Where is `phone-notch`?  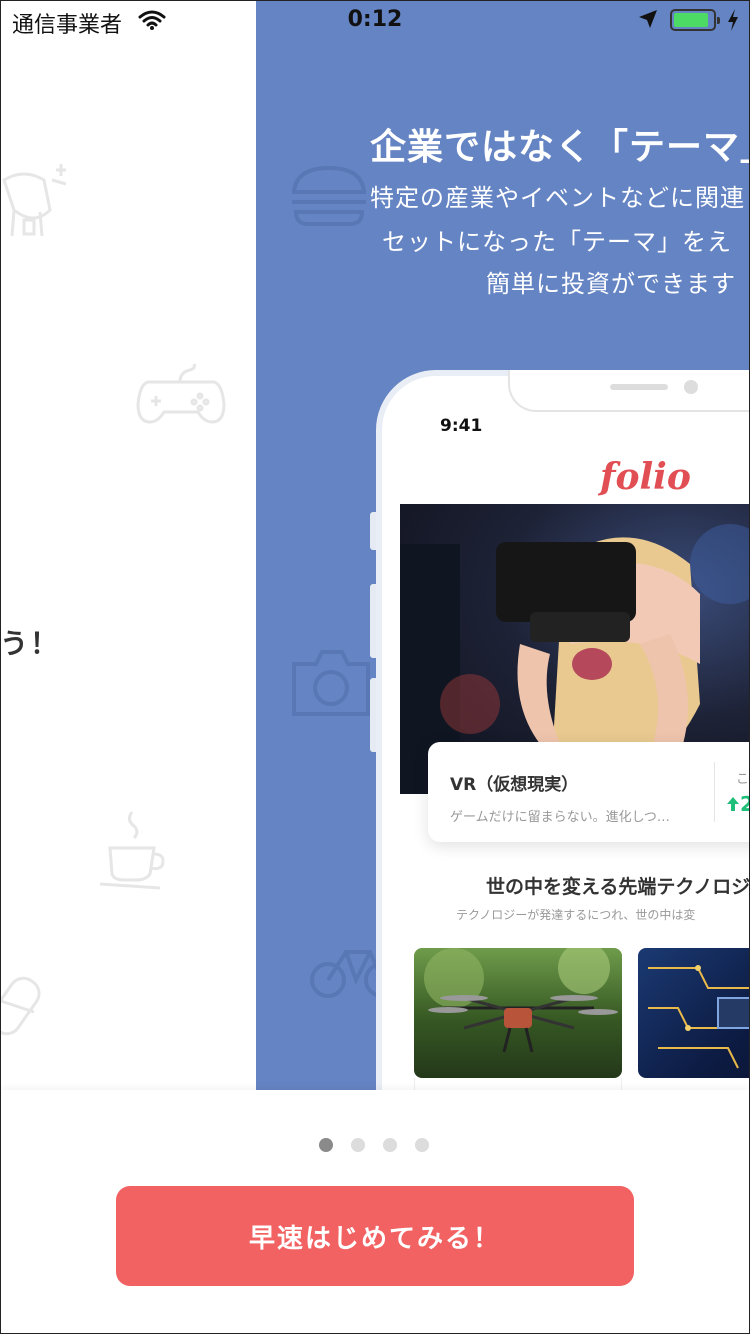 phone-notch is located at coordinates (629, 391).